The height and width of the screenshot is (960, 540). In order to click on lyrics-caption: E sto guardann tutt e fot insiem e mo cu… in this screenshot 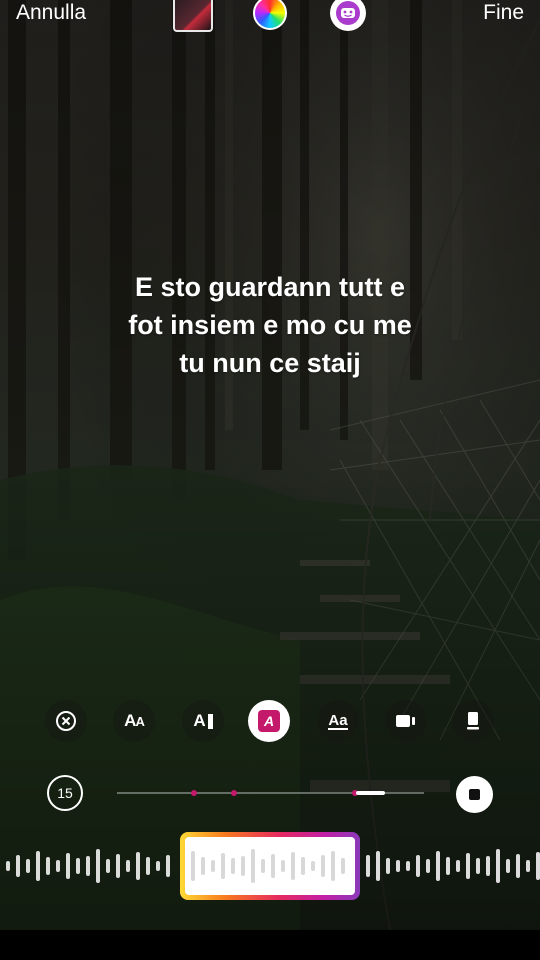, I will do `click(270, 325)`.